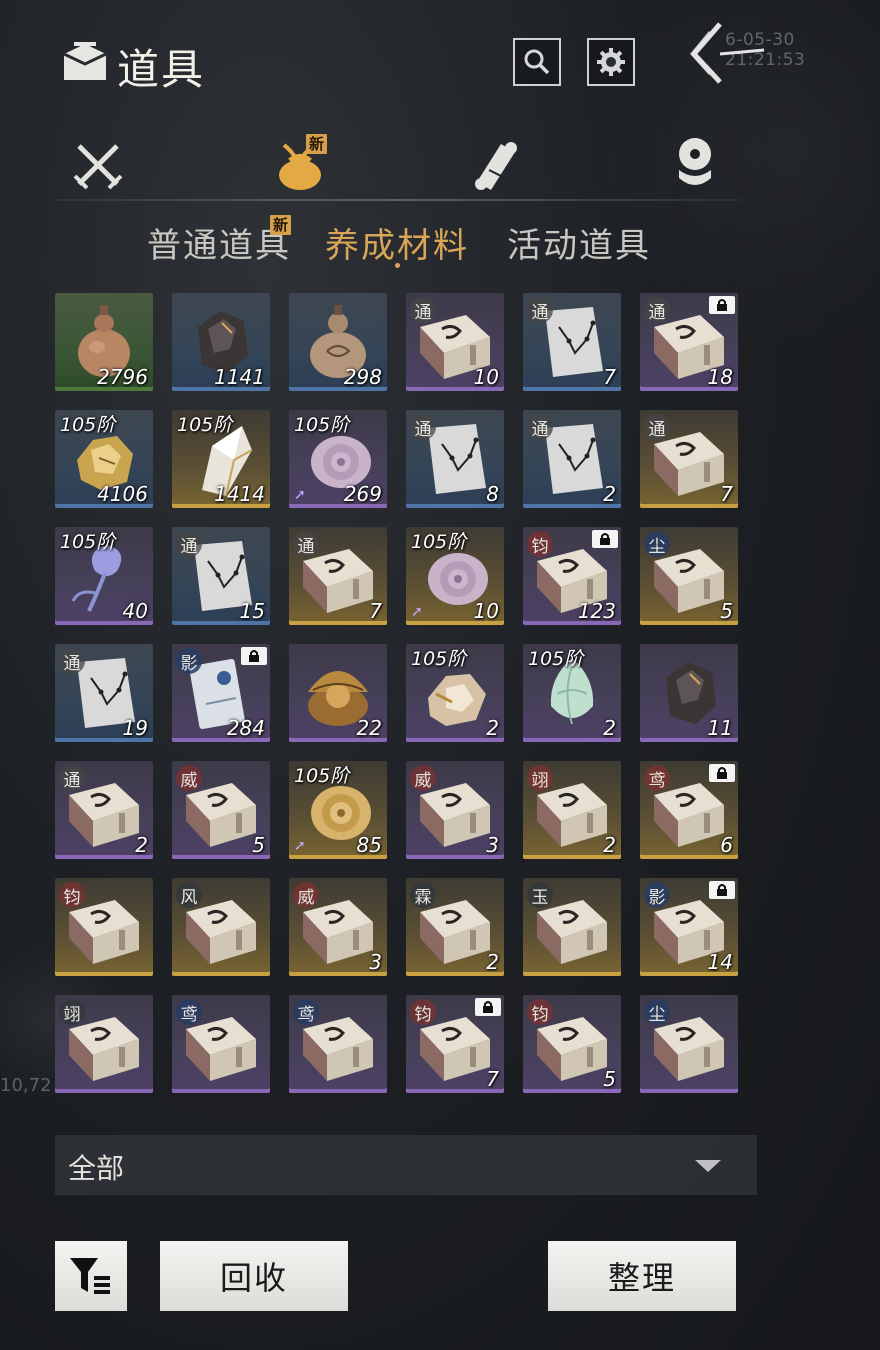 The height and width of the screenshot is (1350, 880). What do you see at coordinates (72, 895) in the screenshot?
I see `item-school-glyph: 钧` at bounding box center [72, 895].